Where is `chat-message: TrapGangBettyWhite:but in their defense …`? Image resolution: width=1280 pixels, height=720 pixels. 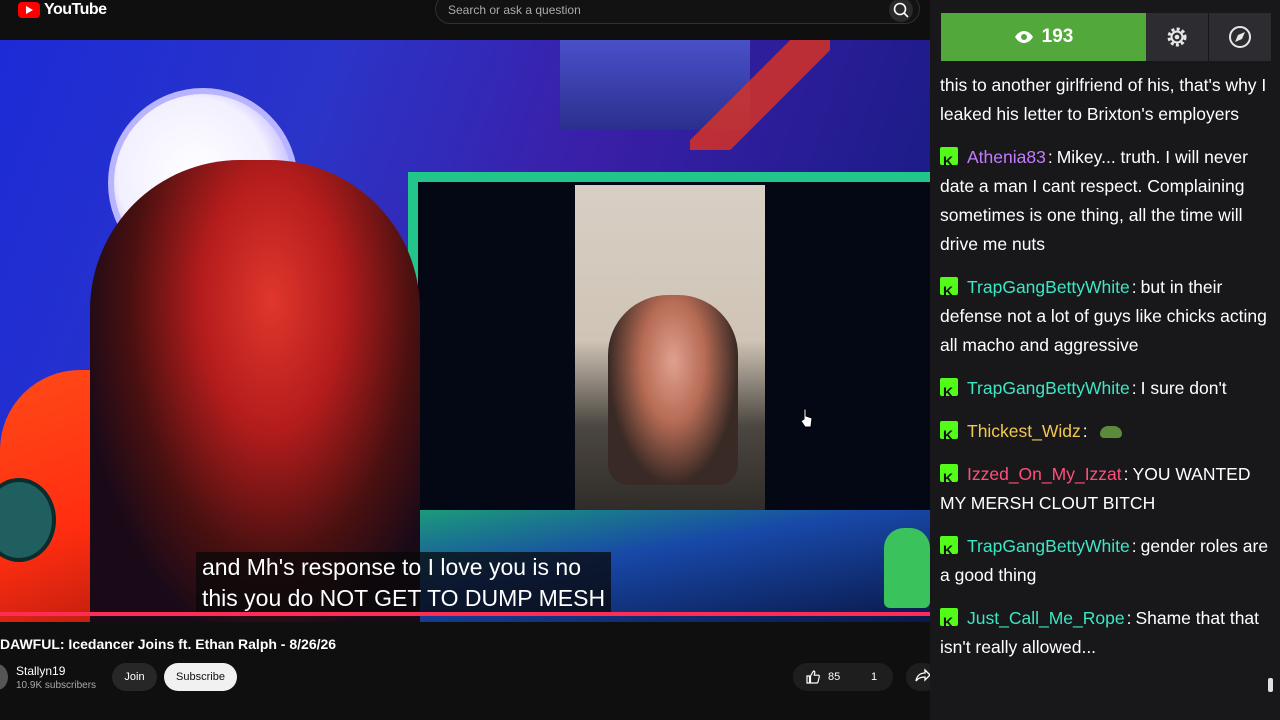
chat-message: TrapGangBettyWhite:but in their defense … is located at coordinates (1105, 316).